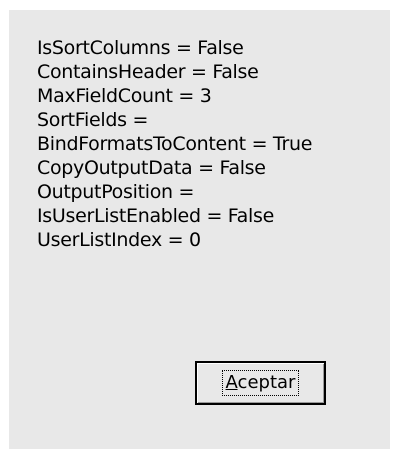 This screenshot has width=399, height=451. I want to click on message-line: UserListIndex = 0, so click(119, 240).